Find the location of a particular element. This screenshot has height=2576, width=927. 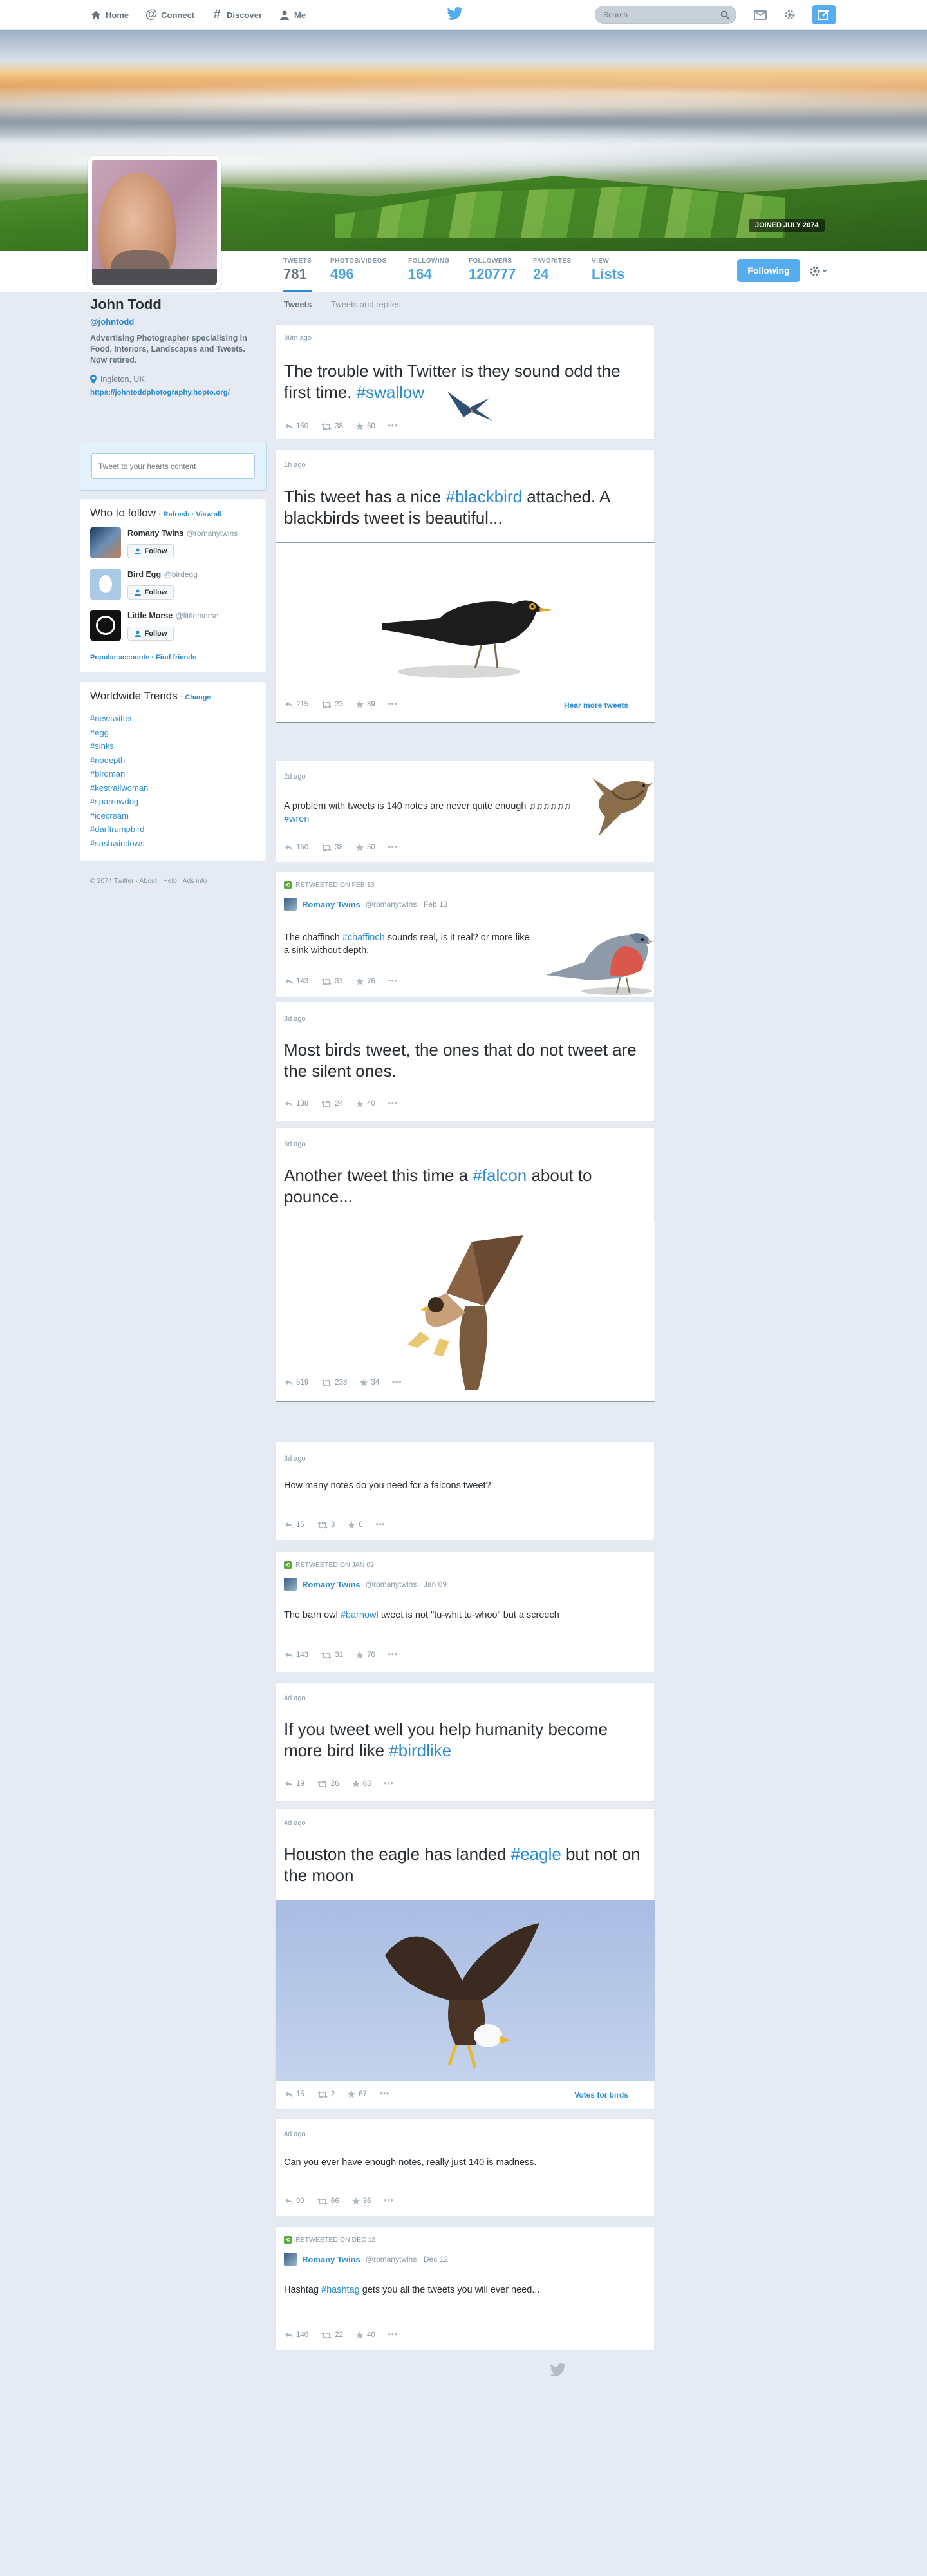

tweet-compose-input is located at coordinates (173, 466).